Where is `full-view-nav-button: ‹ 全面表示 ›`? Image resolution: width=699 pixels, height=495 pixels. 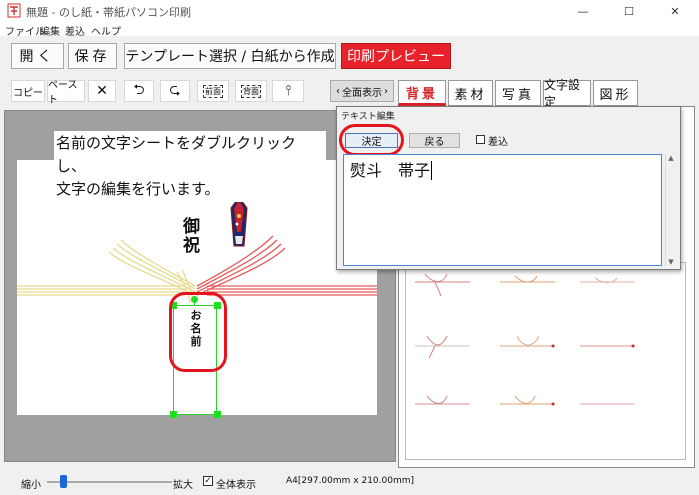
full-view-nav-button: ‹ 全面表示 › is located at coordinates (362, 91).